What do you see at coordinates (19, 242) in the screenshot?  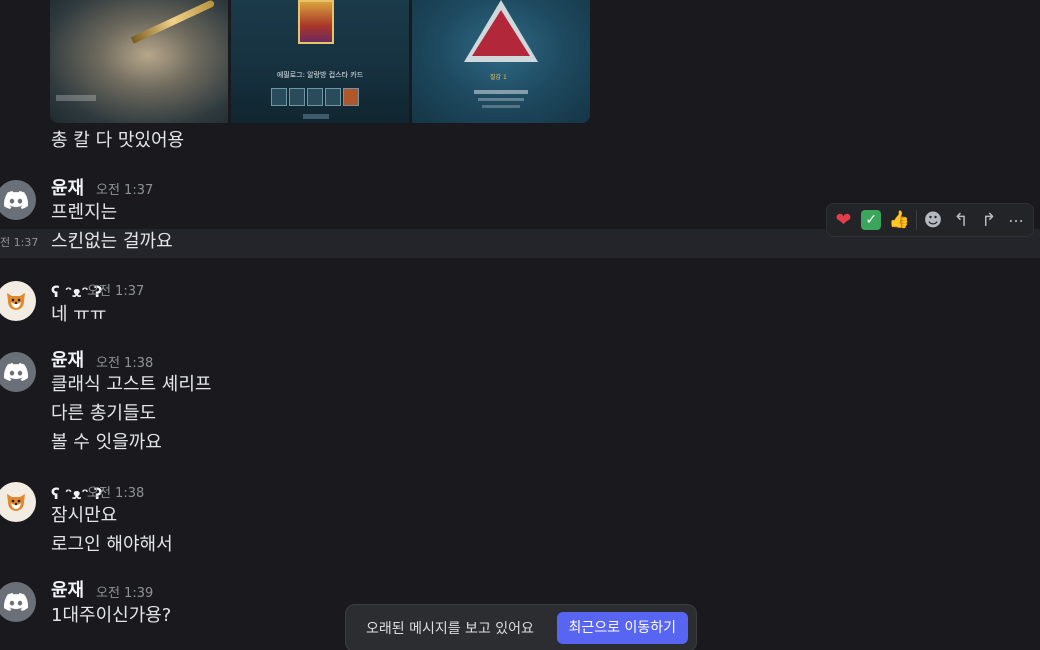 I see `hover-timestamp: 전 1:37` at bounding box center [19, 242].